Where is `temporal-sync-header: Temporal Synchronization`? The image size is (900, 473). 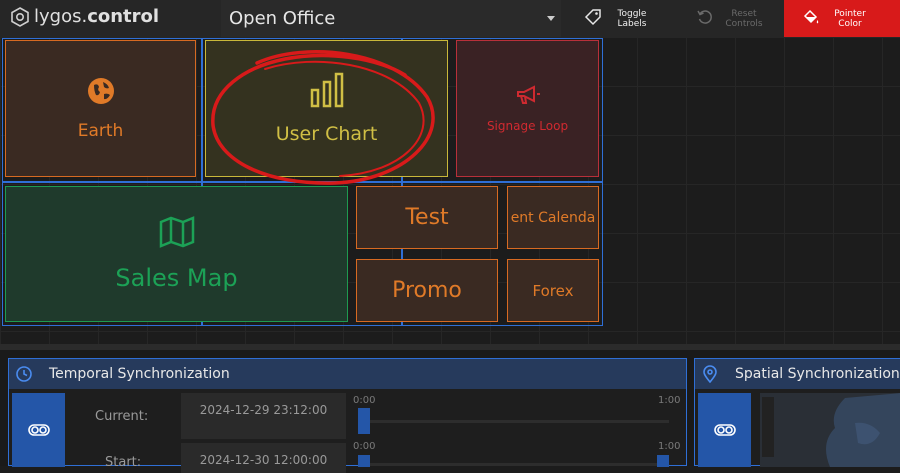 temporal-sync-header: Temporal Synchronization is located at coordinates (347, 374).